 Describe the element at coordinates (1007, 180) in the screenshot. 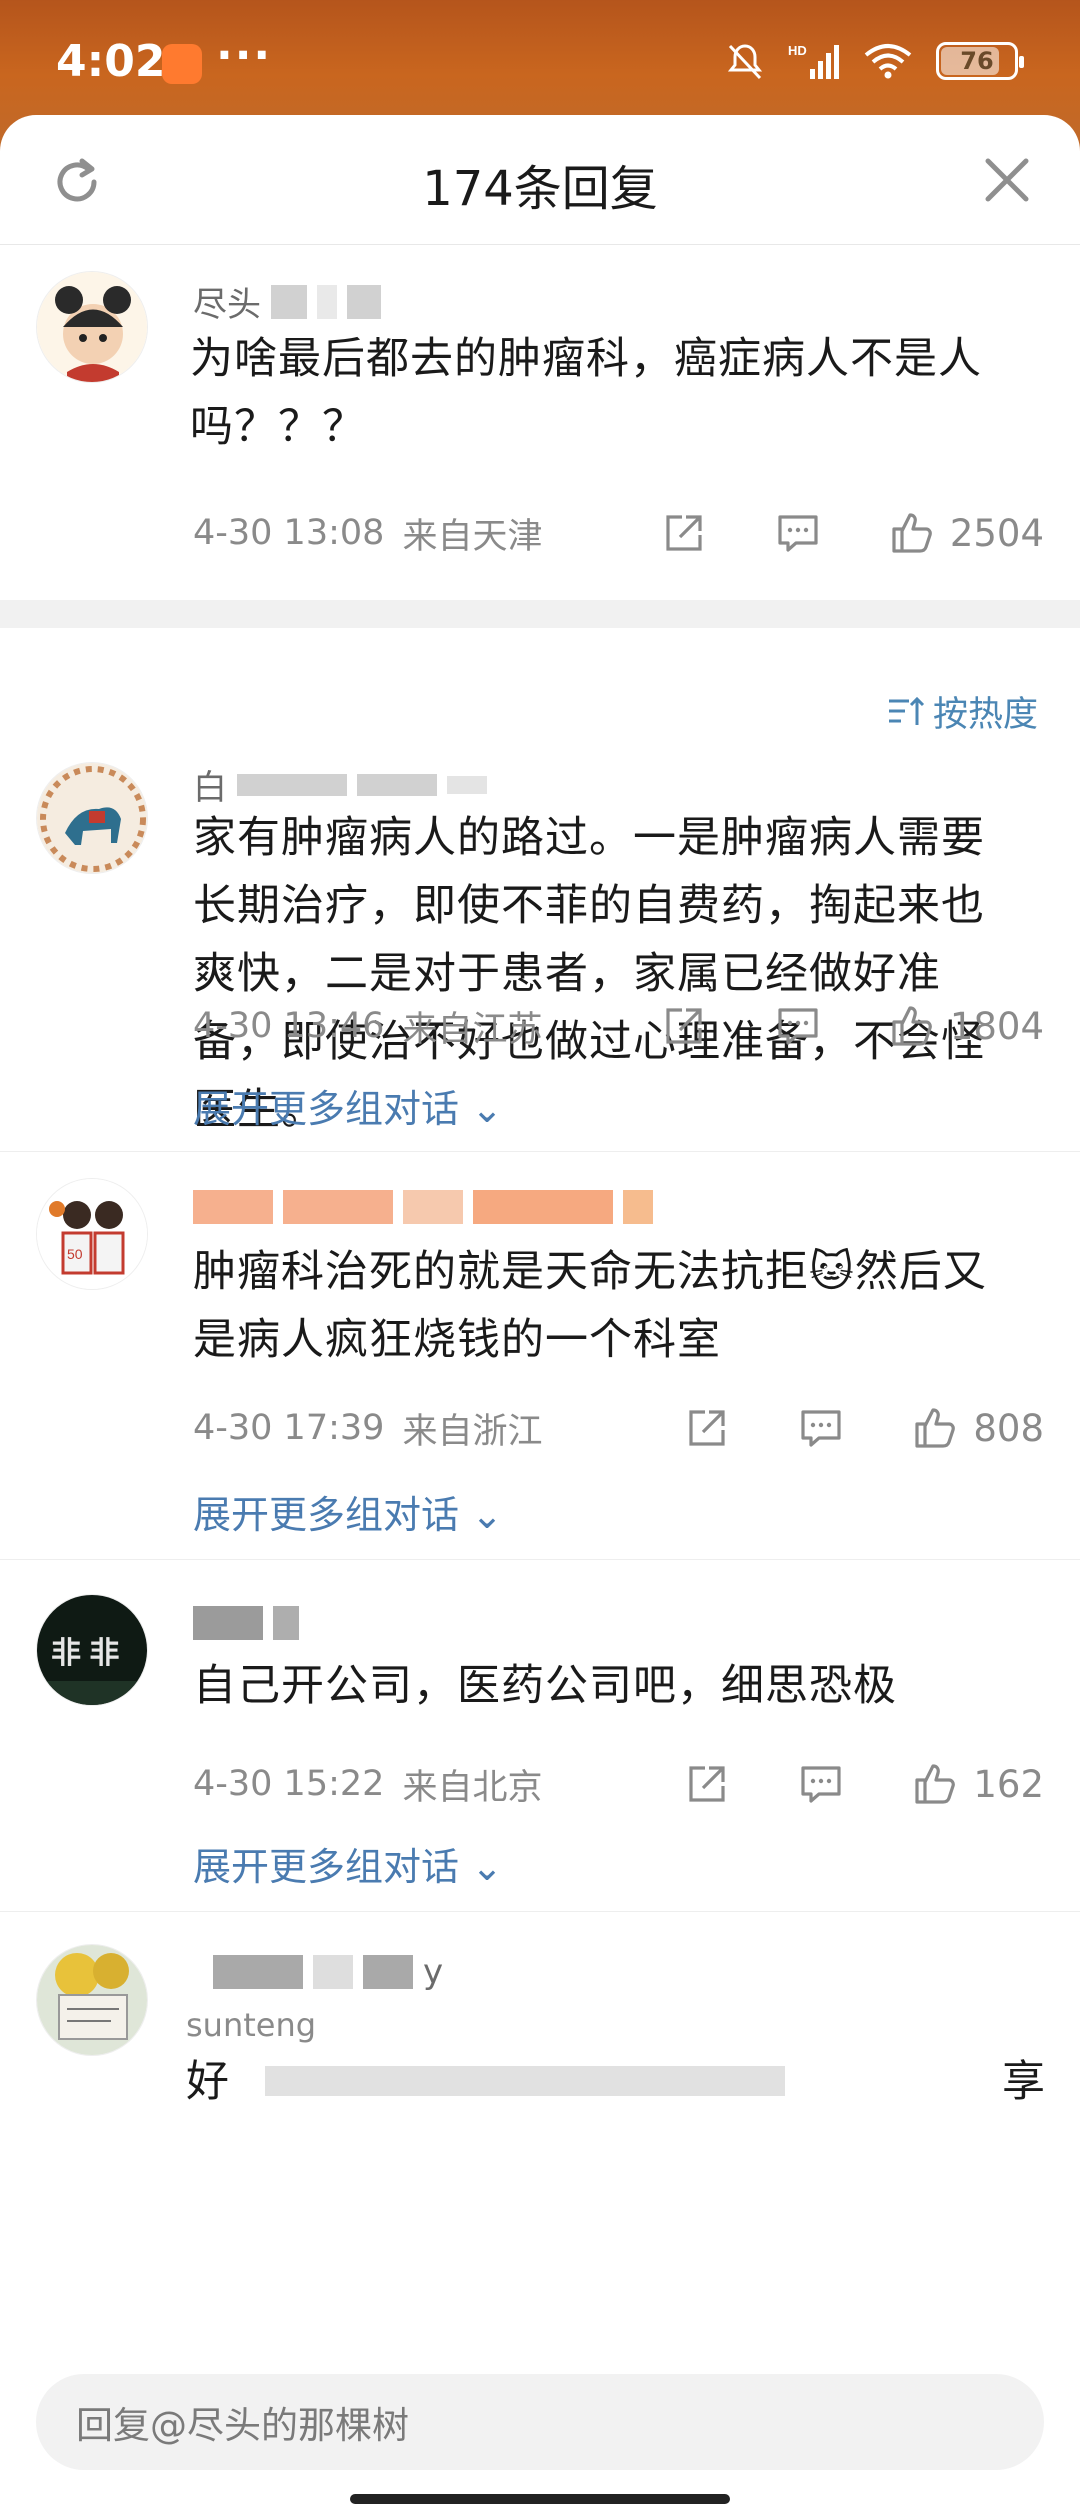

I see `close-icon` at that location.